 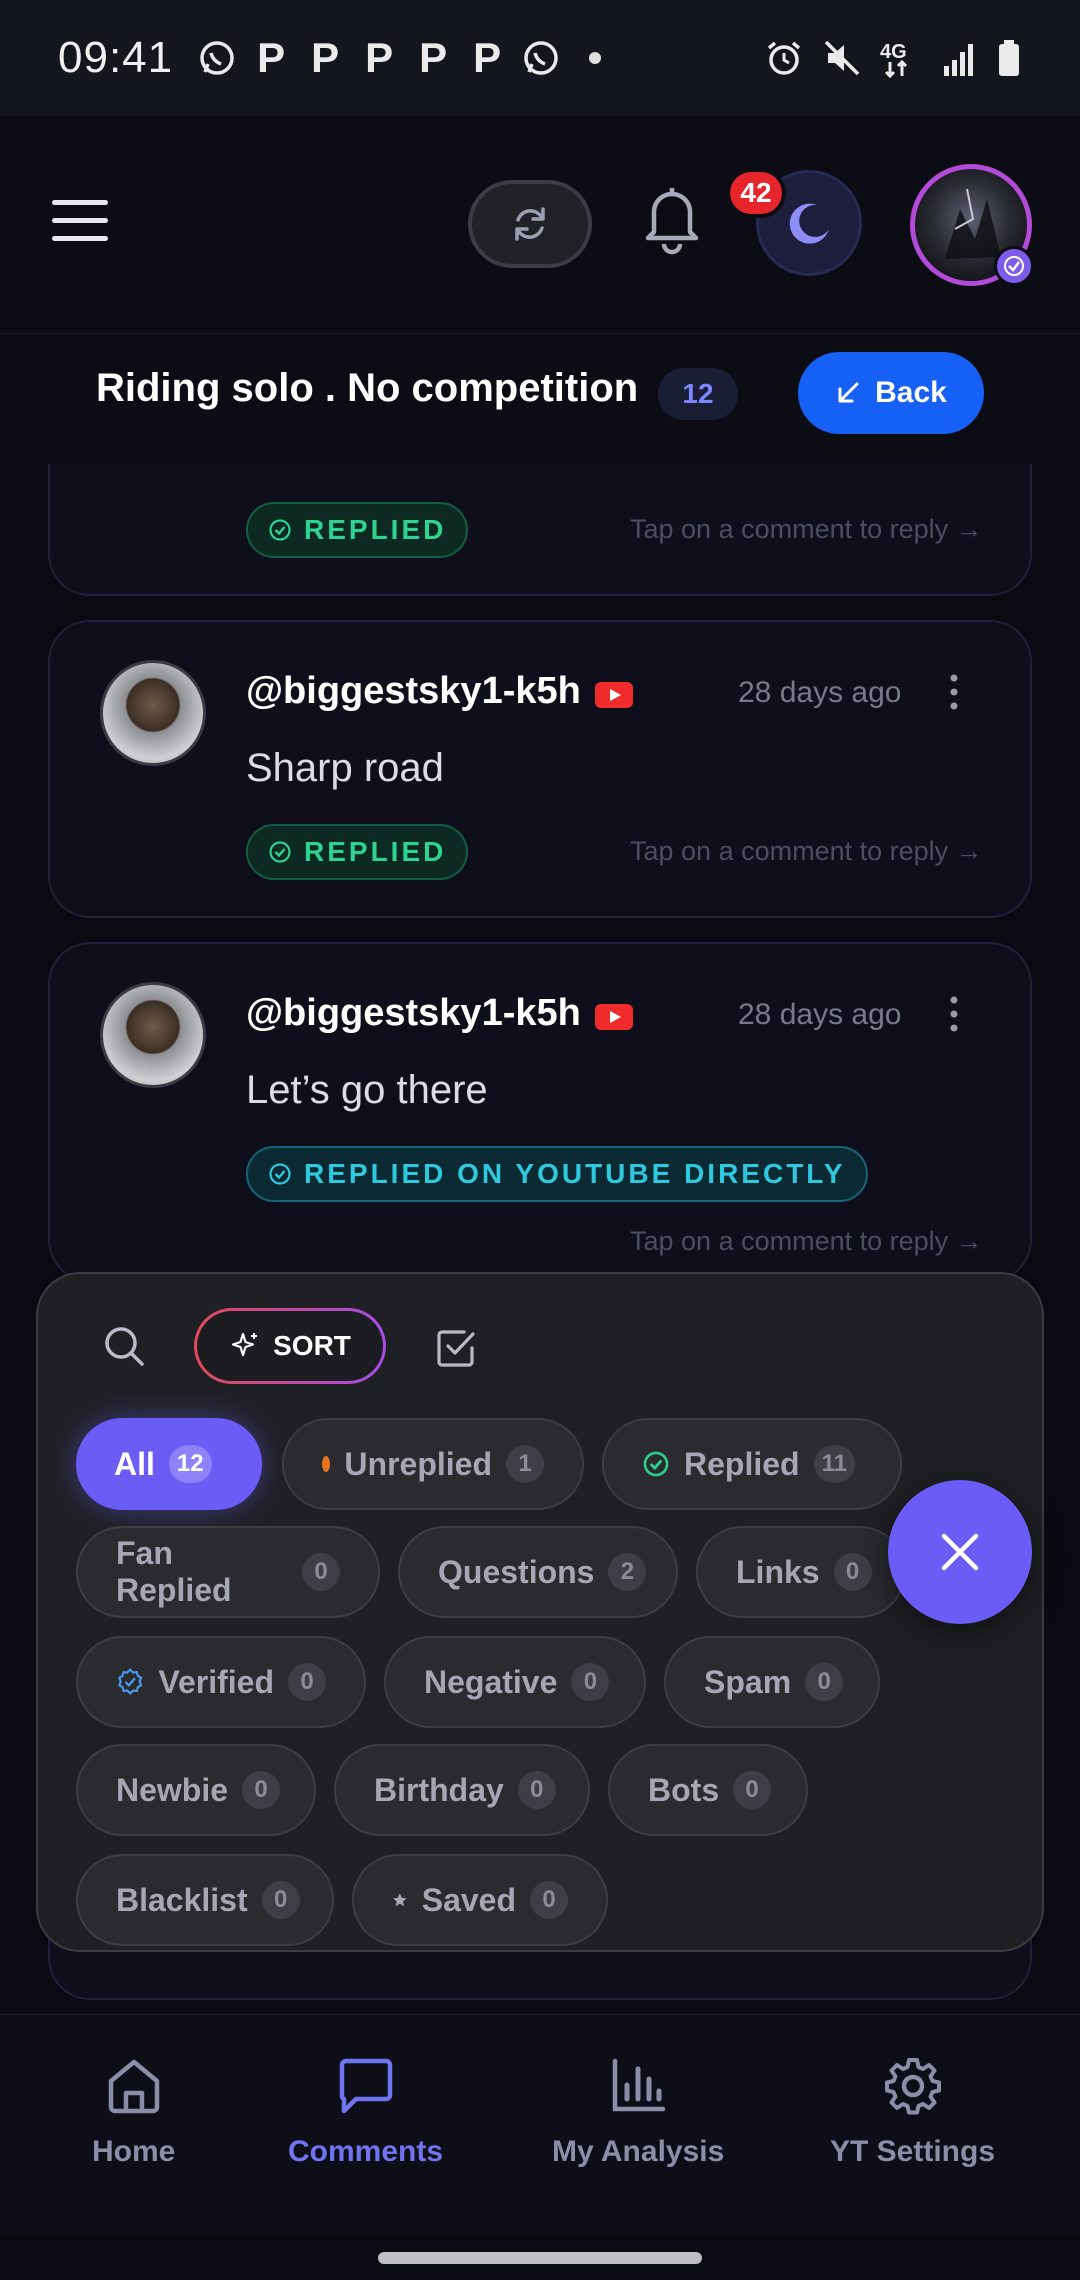 What do you see at coordinates (784, 58) in the screenshot?
I see `alarm-icon` at bounding box center [784, 58].